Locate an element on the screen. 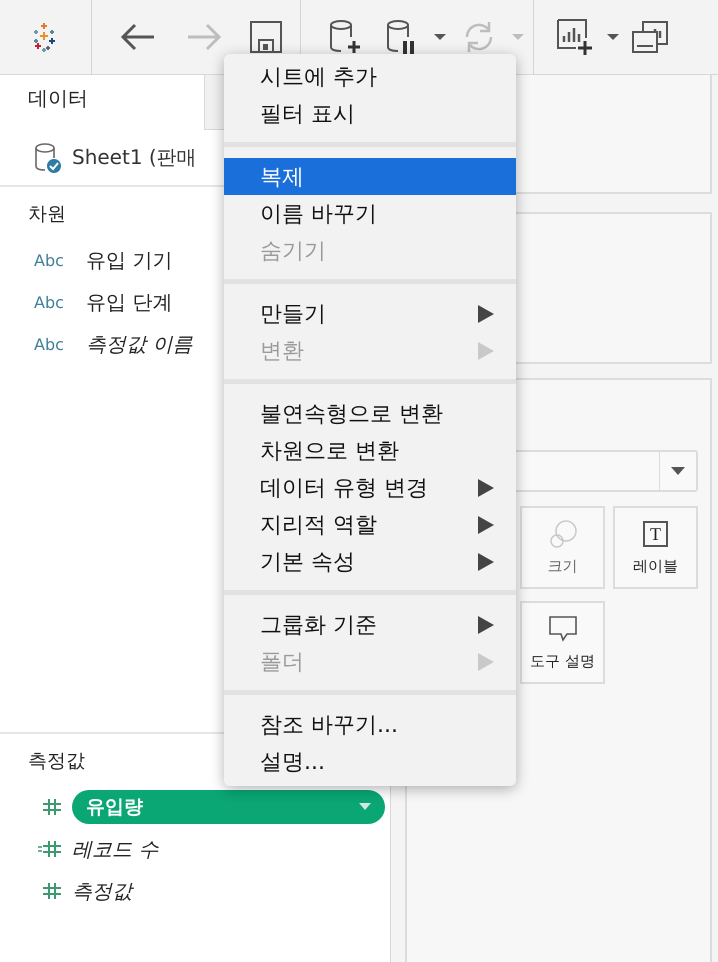  size-icon is located at coordinates (563, 534).